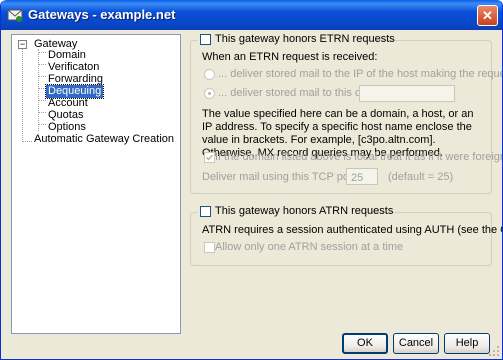  What do you see at coordinates (279, 177) in the screenshot?
I see `tcp-port-label: Deliver mail using this TCP port` at bounding box center [279, 177].